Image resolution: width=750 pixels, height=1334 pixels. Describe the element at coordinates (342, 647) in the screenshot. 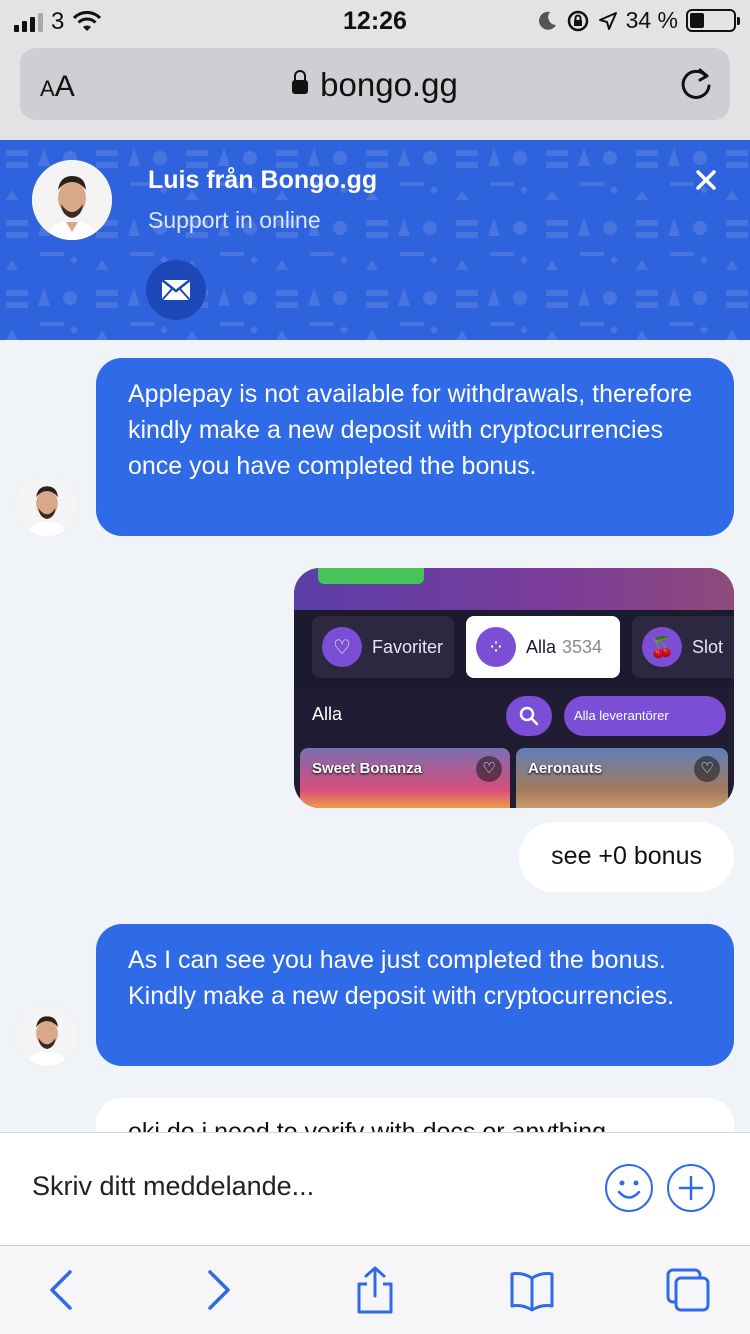

I see `heart-icon: ♡` at that location.